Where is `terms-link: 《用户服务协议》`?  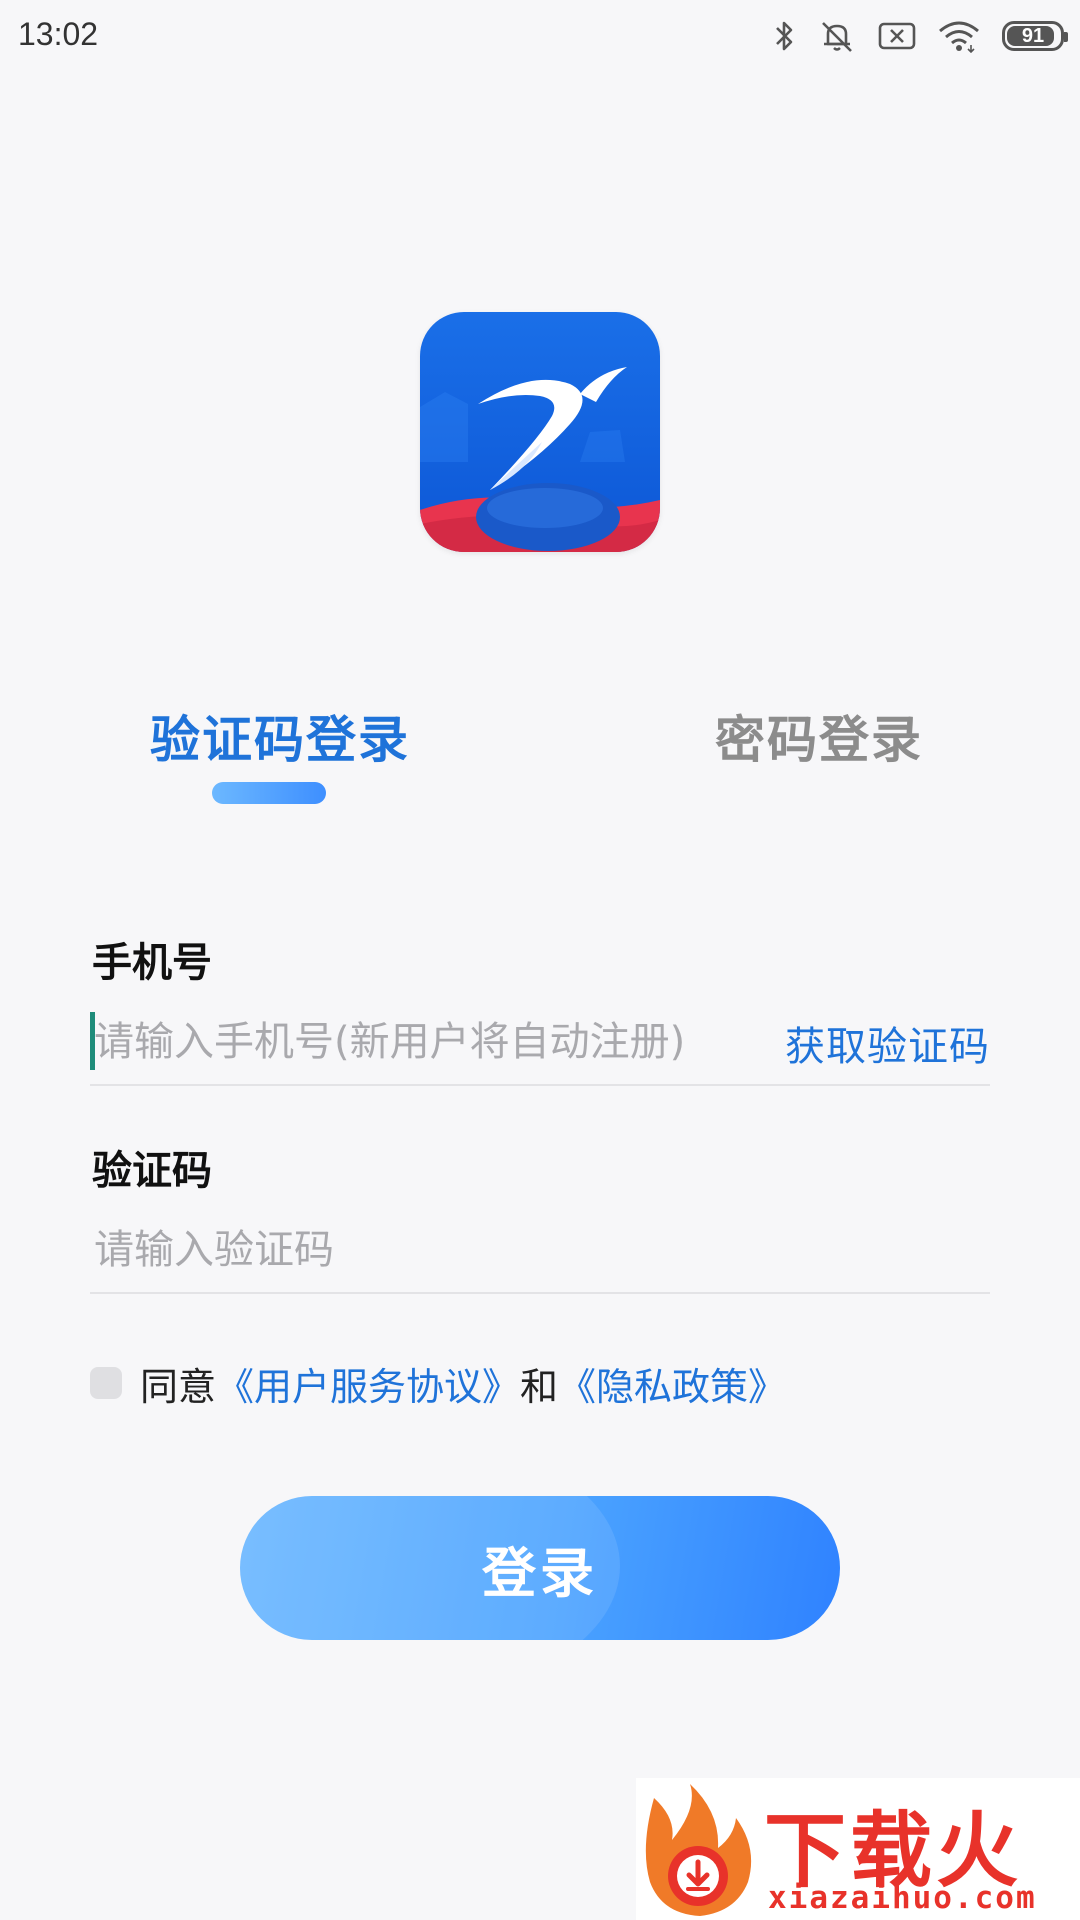 terms-link: 《用户服务协议》 is located at coordinates (368, 1383).